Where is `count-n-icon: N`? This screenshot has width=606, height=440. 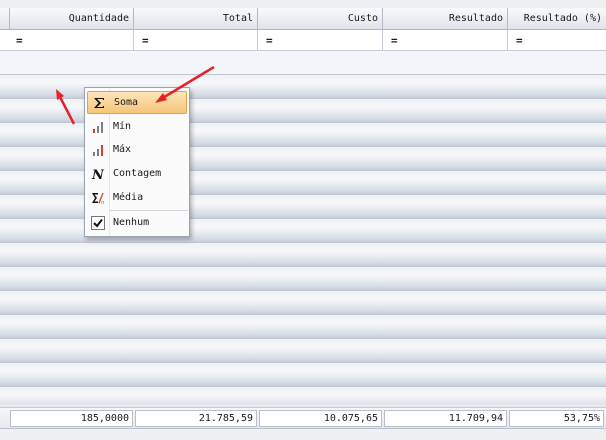 count-n-icon: N is located at coordinates (98, 174).